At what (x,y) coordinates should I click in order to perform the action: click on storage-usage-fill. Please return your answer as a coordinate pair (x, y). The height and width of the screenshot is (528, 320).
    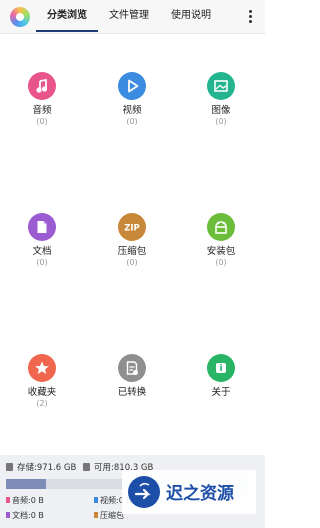
    Looking at the image, I should click on (26, 484).